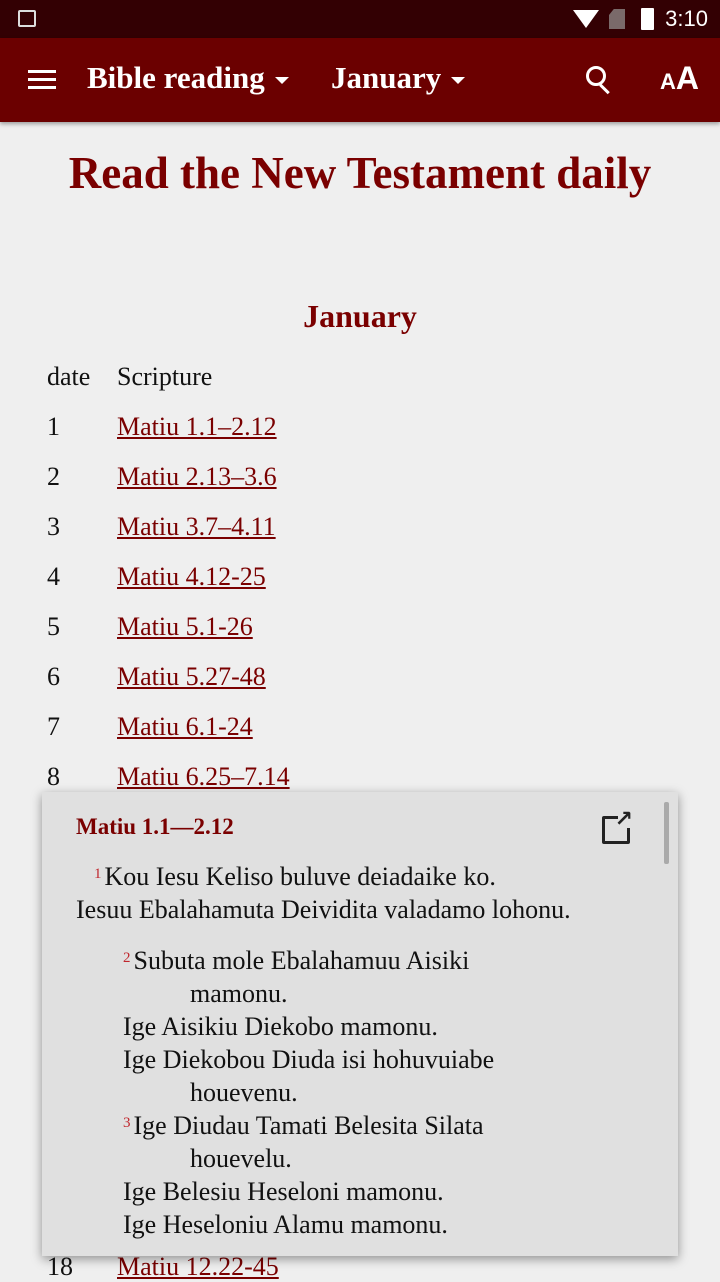 The image size is (720, 1282). What do you see at coordinates (360, 173) in the screenshot?
I see `page-title: Read the New Testament daily` at bounding box center [360, 173].